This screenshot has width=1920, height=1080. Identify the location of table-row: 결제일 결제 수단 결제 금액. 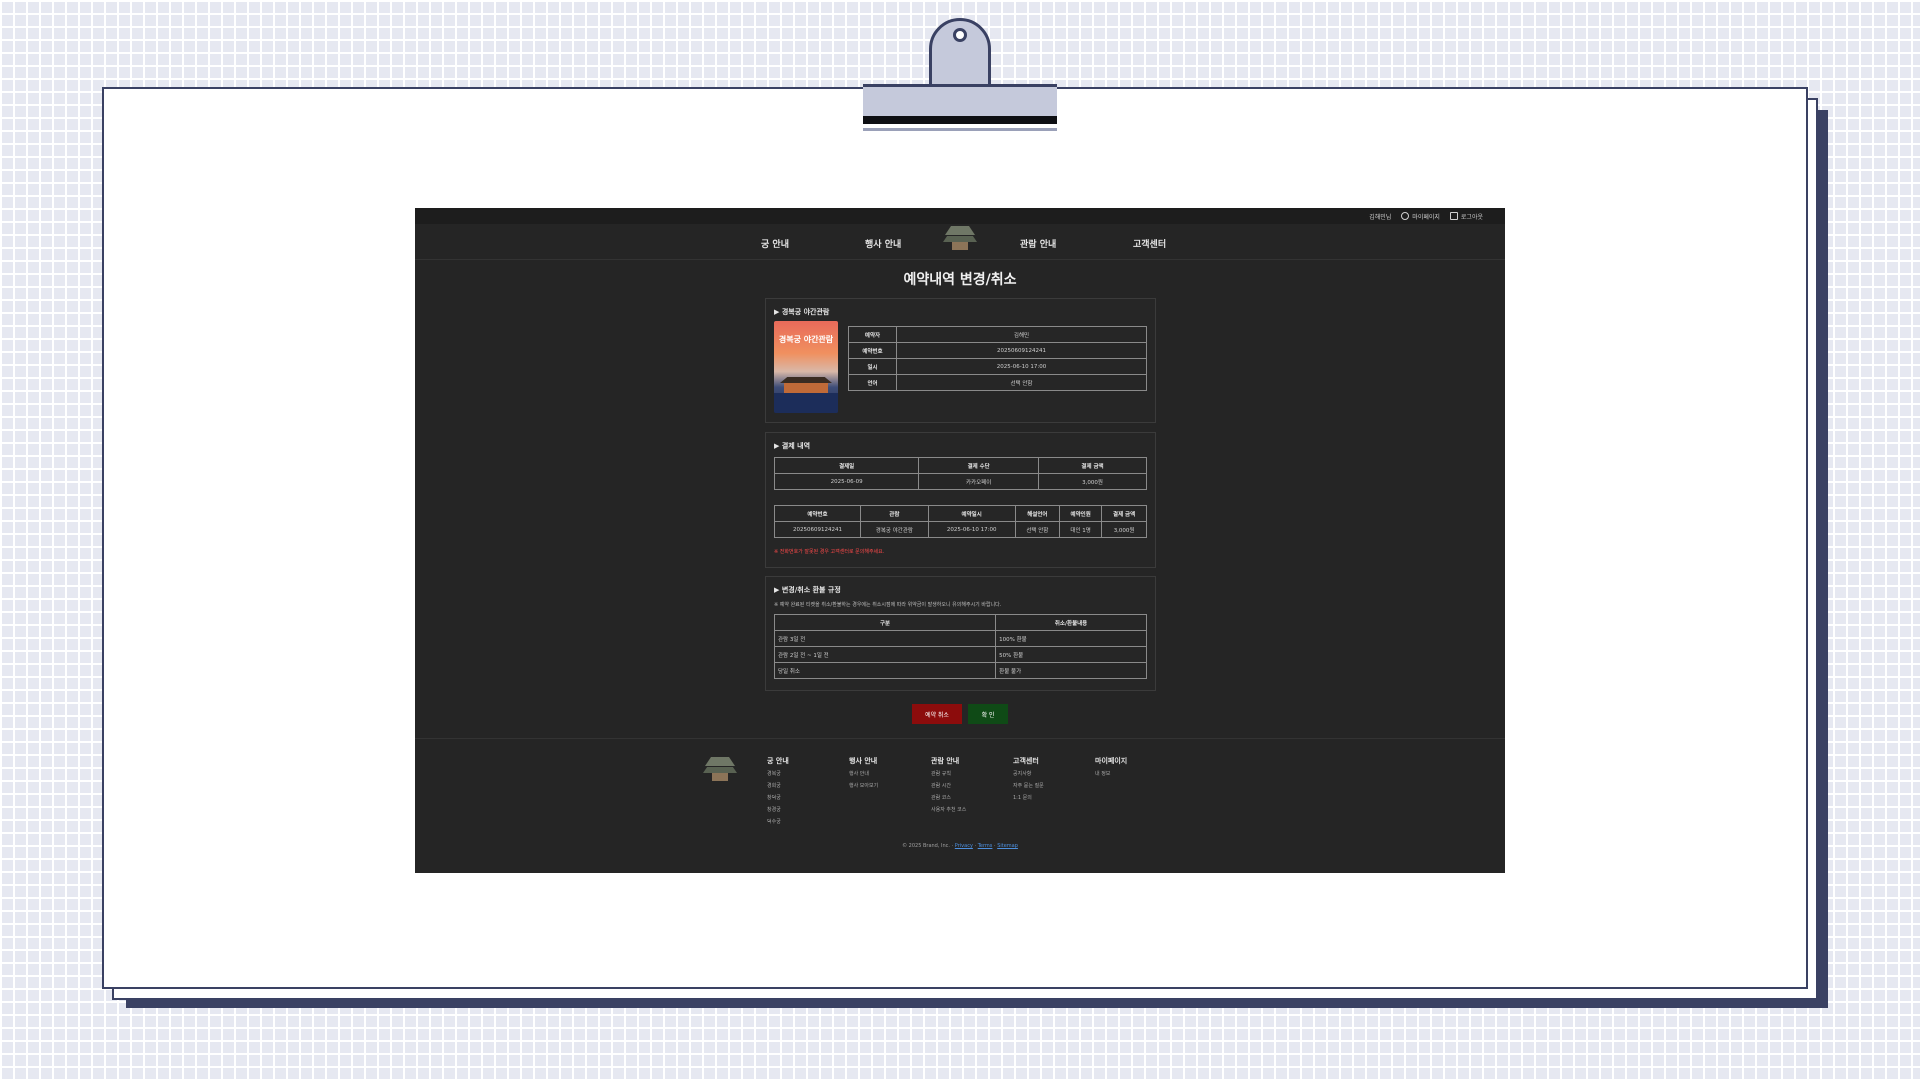
(960, 465).